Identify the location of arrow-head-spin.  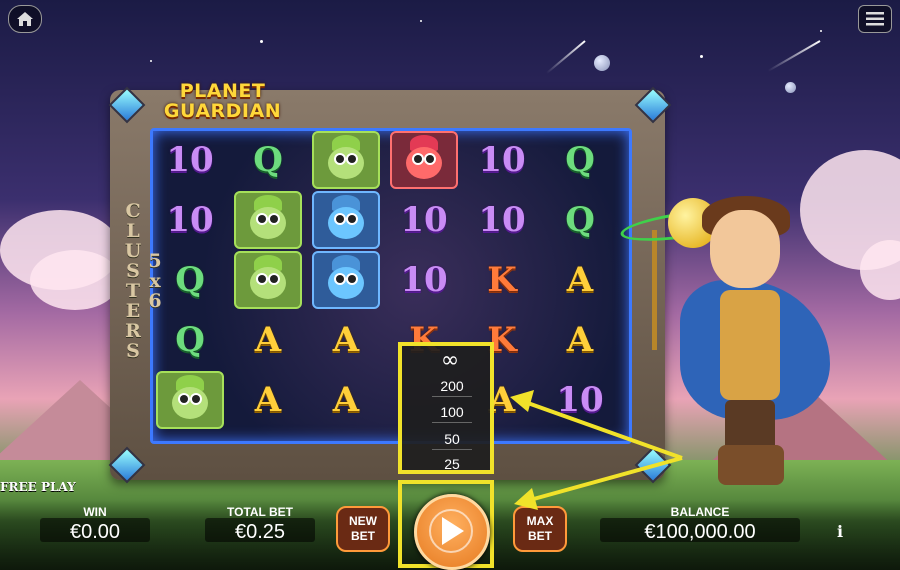
(526, 499).